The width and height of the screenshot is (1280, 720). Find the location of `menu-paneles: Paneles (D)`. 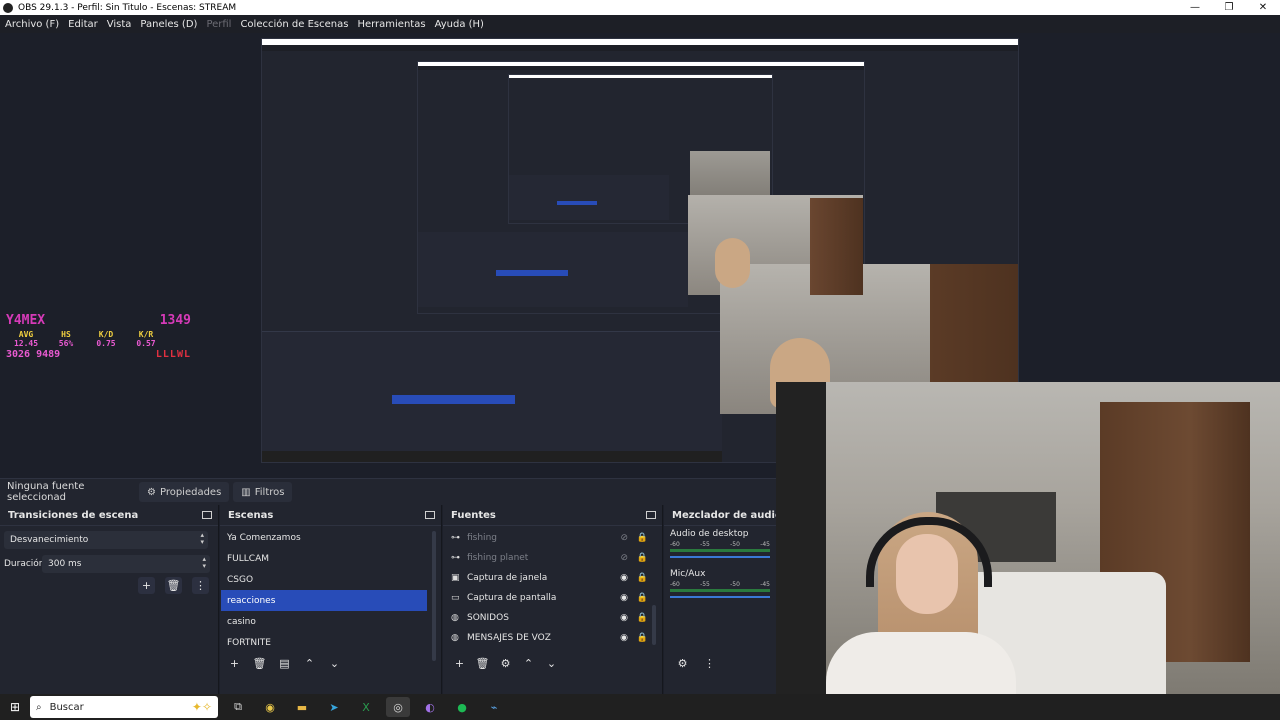

menu-paneles: Paneles (D) is located at coordinates (168, 24).